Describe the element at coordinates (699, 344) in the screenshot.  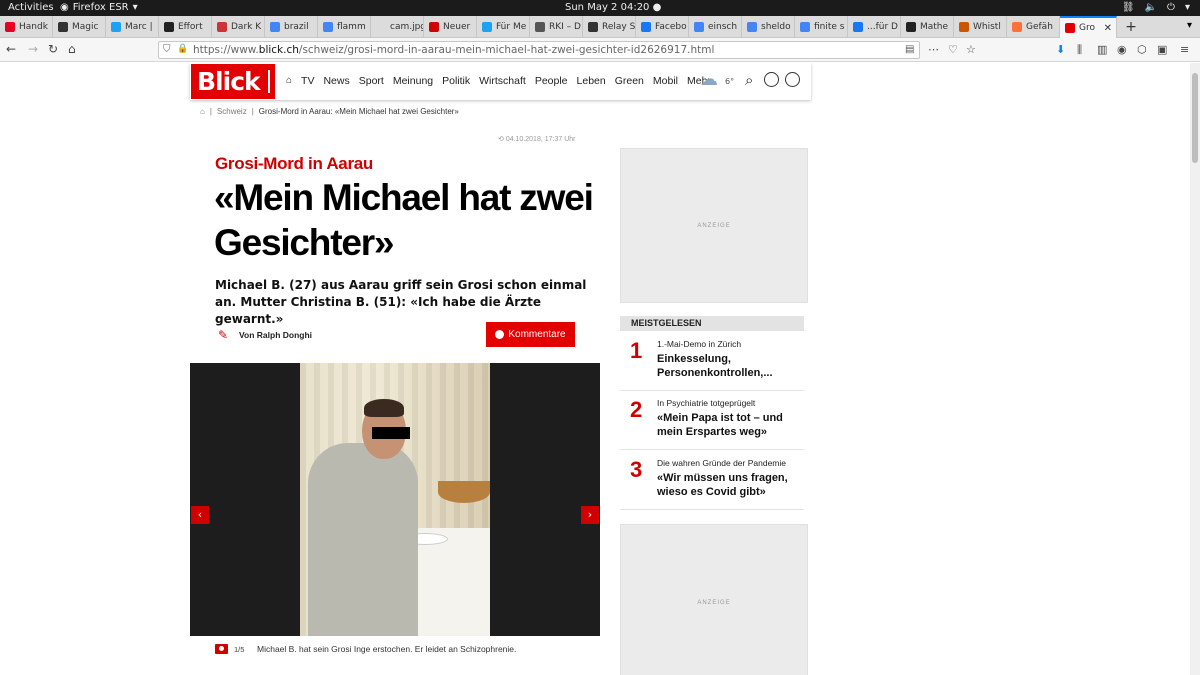
I see `most-read-kicker: 1.-Mai-Demo in Zürich` at that location.